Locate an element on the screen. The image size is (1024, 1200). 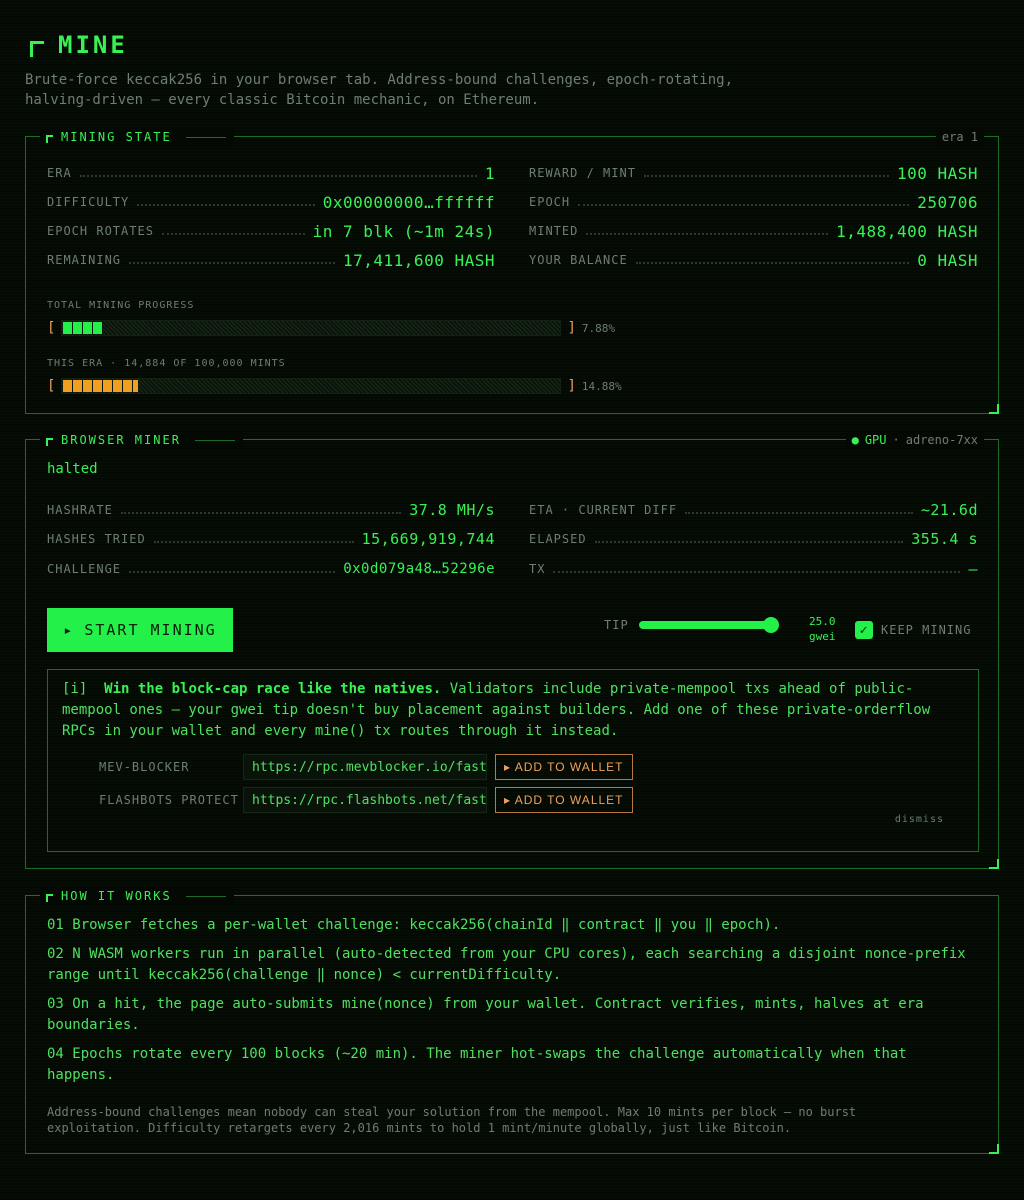
era-progress-fill is located at coordinates (100, 386).